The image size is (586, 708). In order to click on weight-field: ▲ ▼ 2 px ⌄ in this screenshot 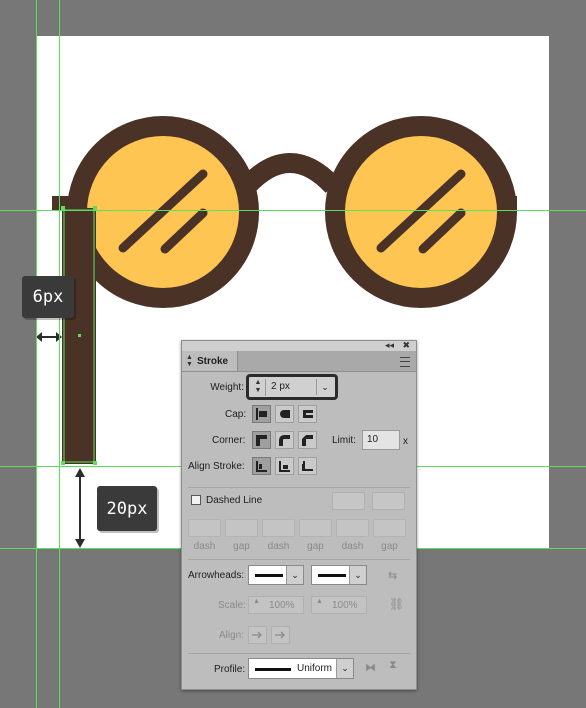, I will do `click(292, 387)`.